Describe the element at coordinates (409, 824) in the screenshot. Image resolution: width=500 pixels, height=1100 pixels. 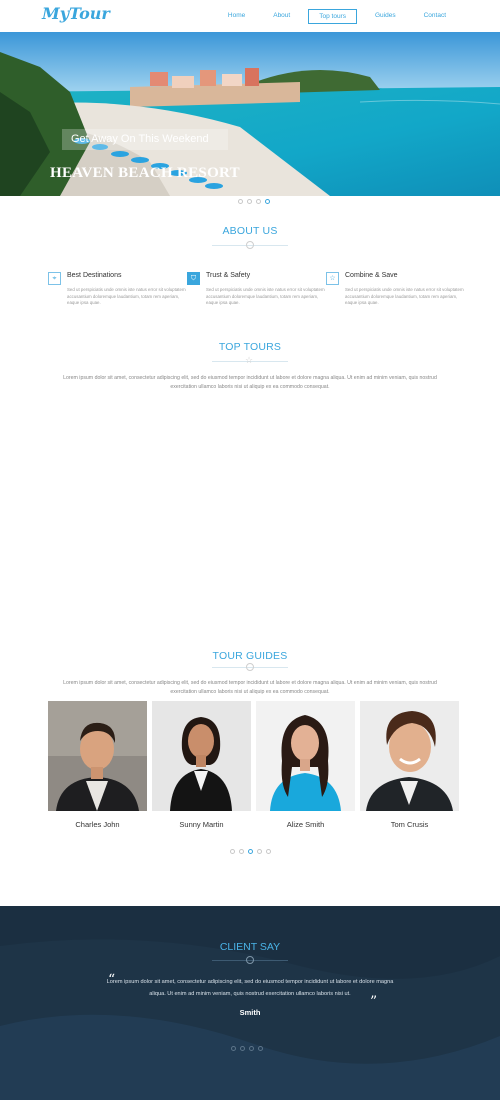
I see `guide-name: Tom Crusis` at that location.